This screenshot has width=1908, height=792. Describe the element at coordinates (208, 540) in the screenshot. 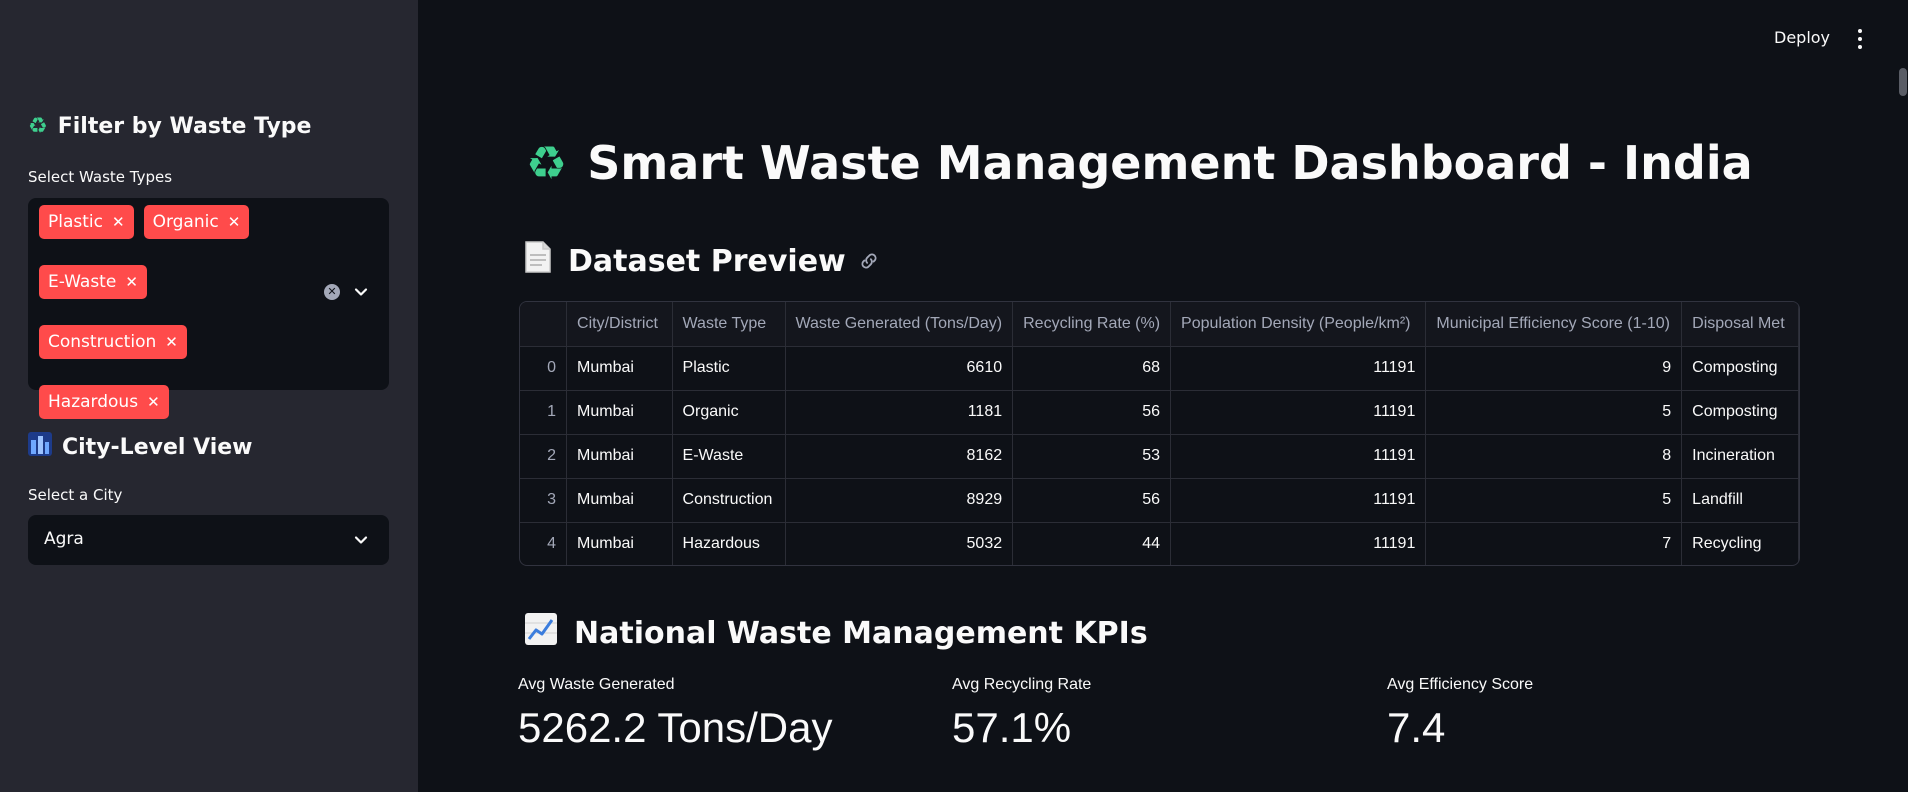

I see `city-select: Agra` at that location.